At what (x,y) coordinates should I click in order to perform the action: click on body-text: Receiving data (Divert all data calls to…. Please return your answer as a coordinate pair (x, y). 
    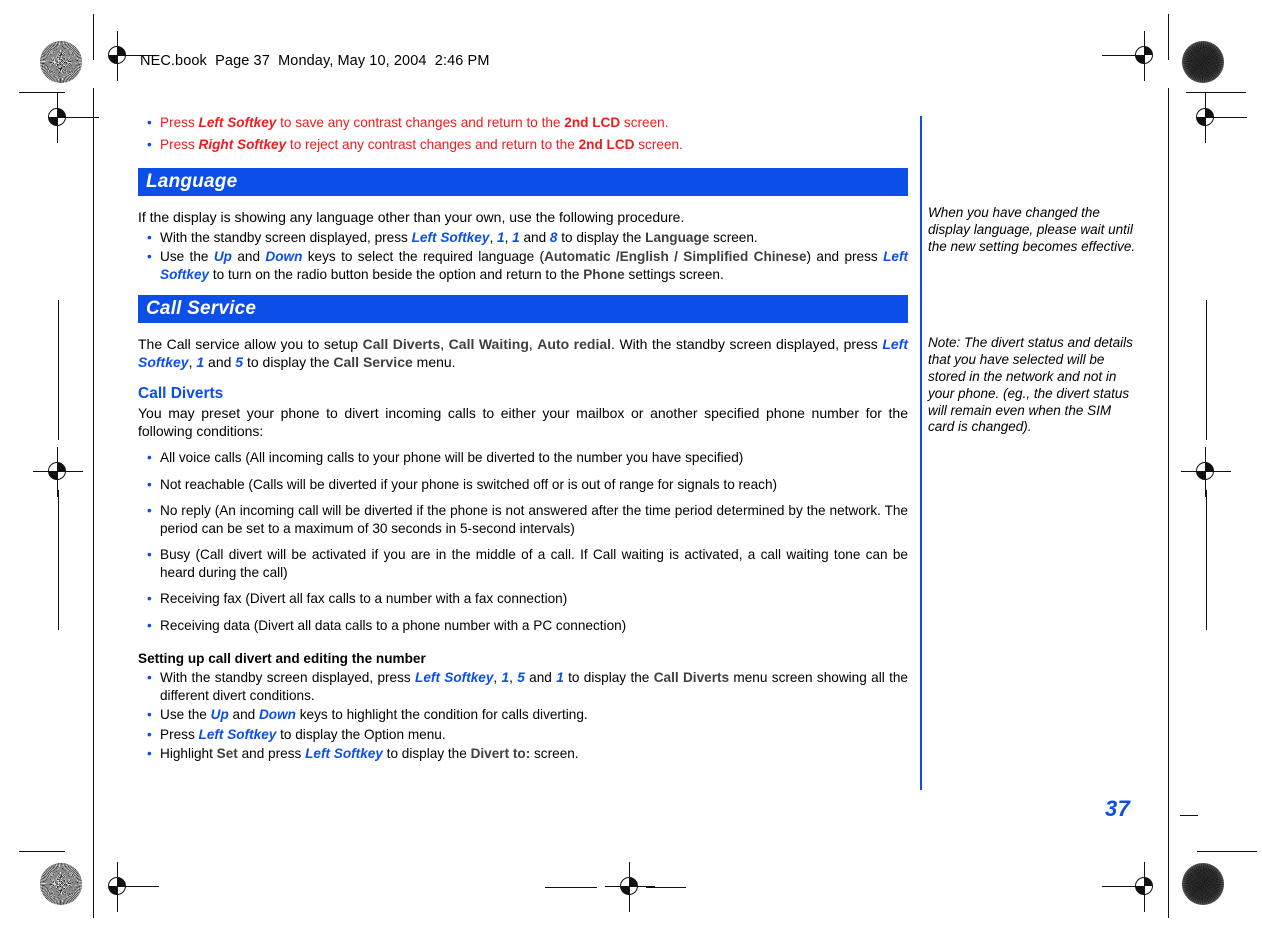
    Looking at the image, I should click on (393, 625).